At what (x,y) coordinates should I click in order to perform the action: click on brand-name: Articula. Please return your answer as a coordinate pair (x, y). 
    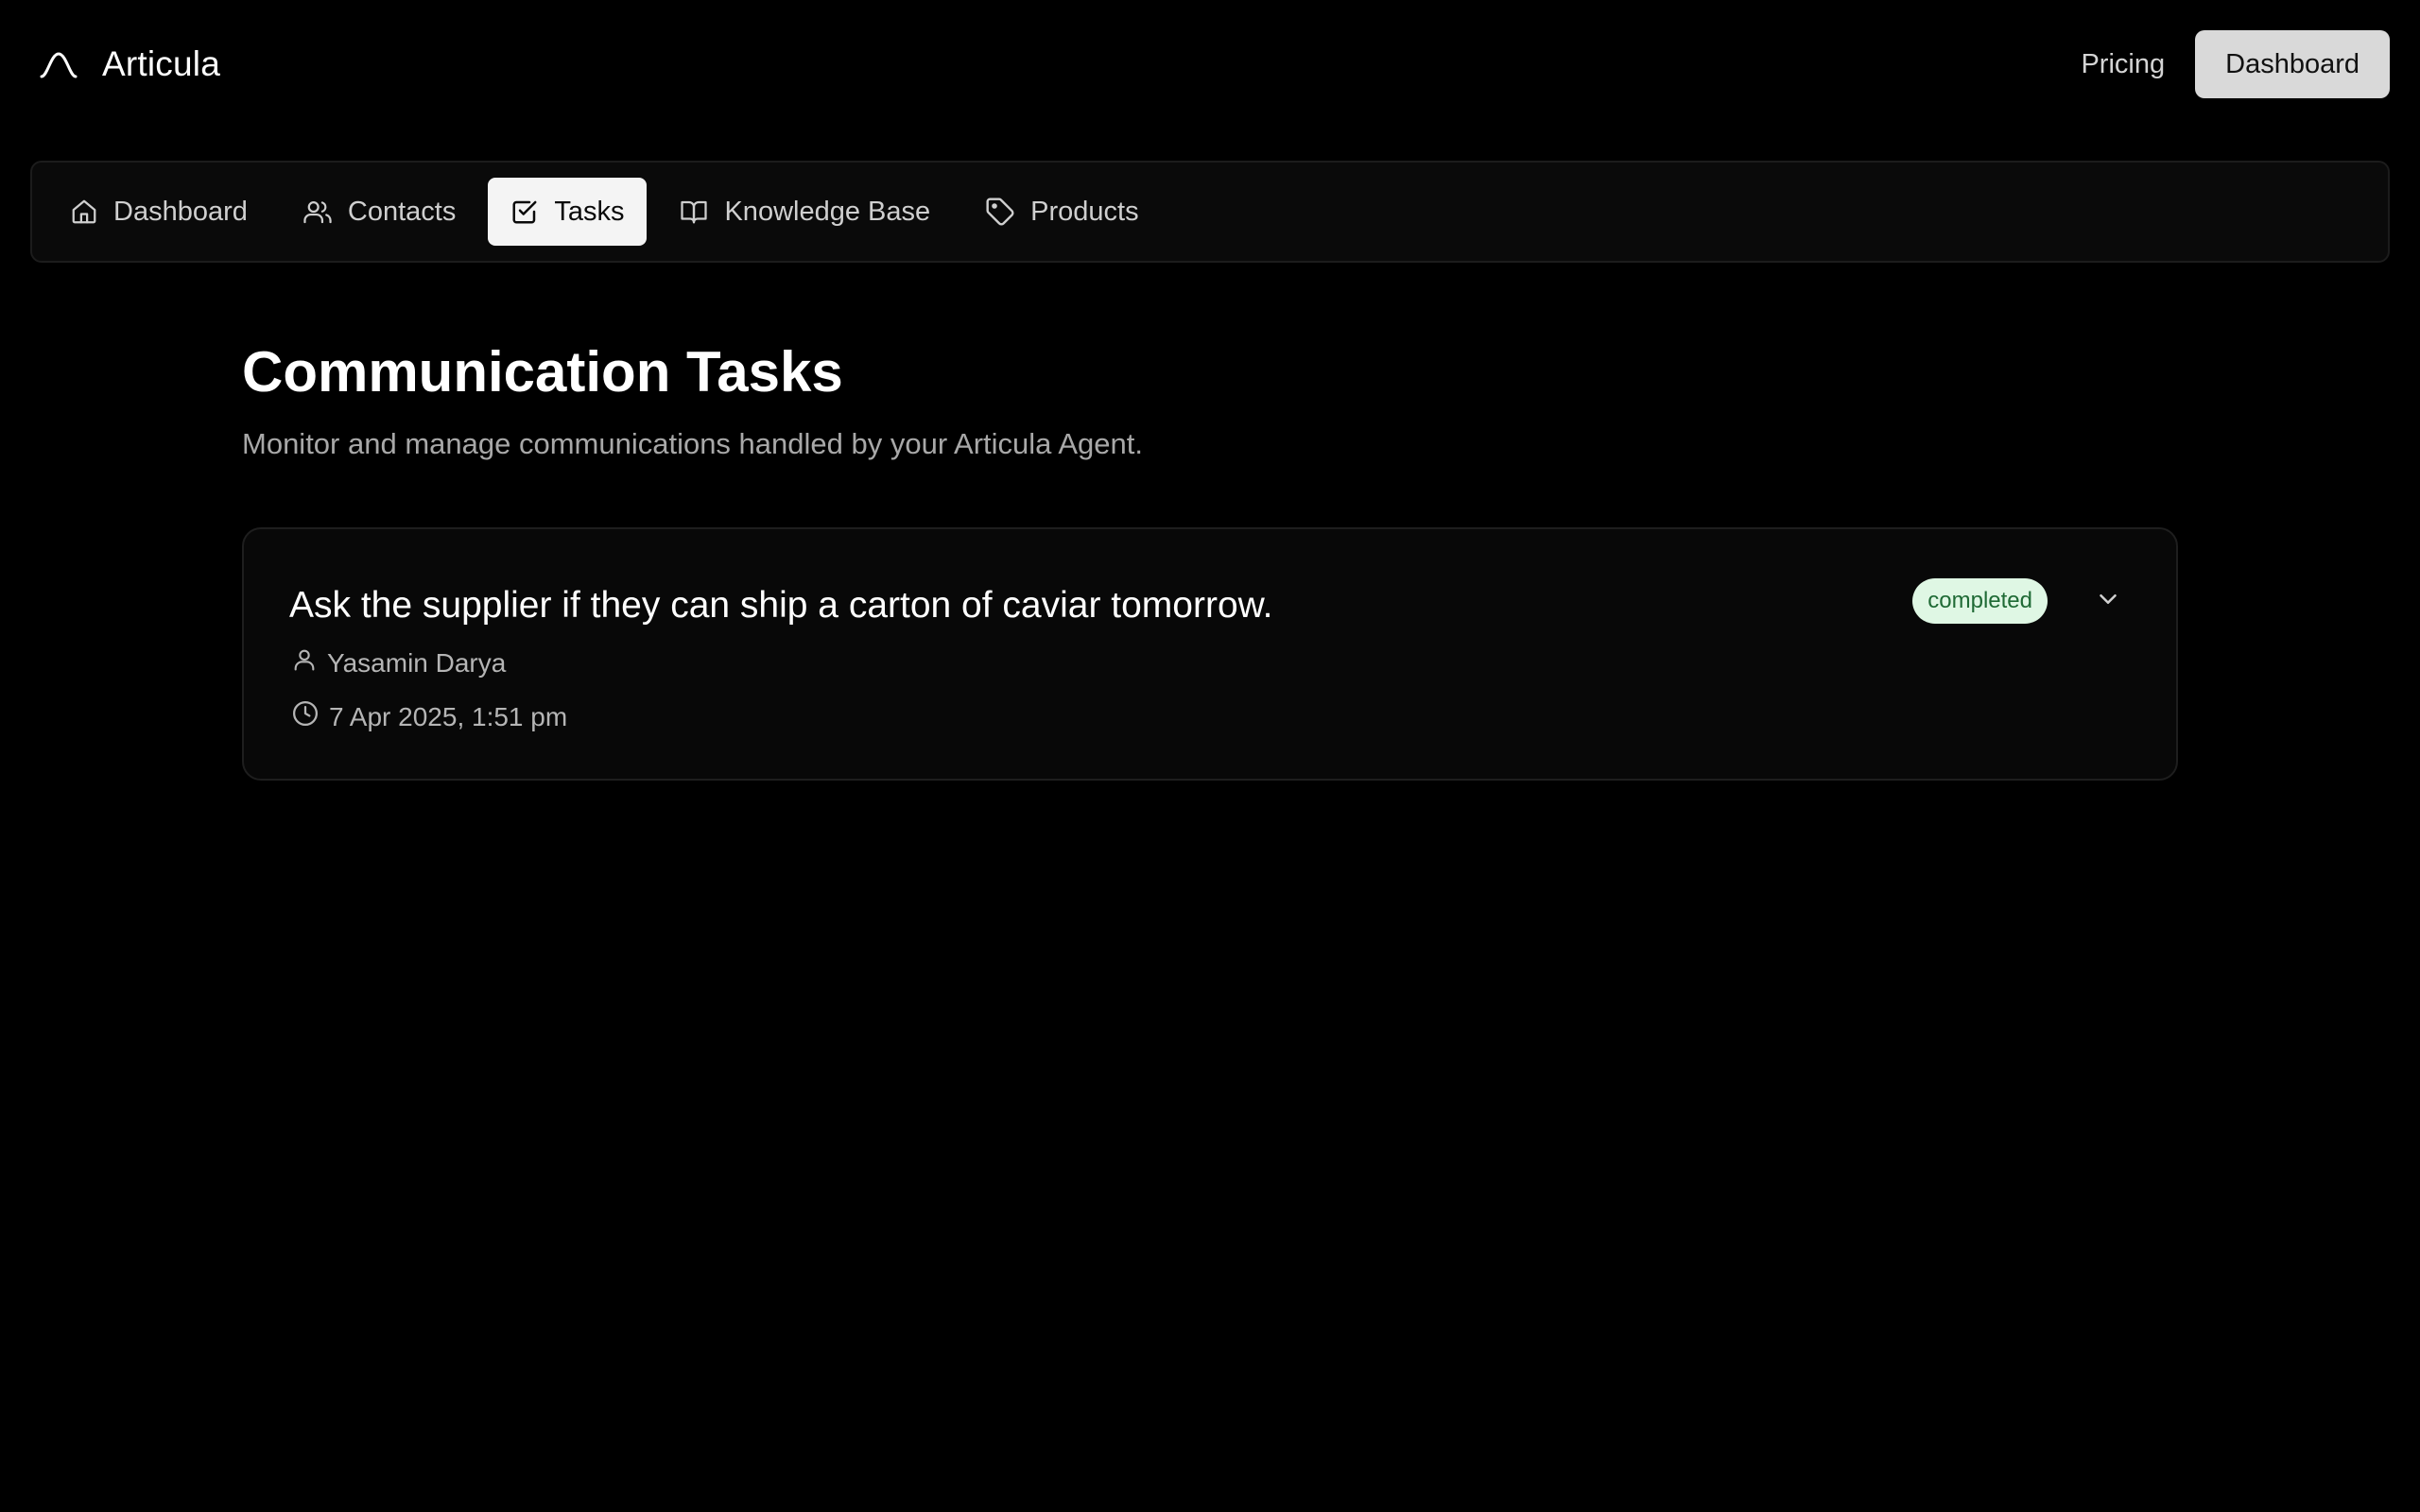
    Looking at the image, I should click on (161, 63).